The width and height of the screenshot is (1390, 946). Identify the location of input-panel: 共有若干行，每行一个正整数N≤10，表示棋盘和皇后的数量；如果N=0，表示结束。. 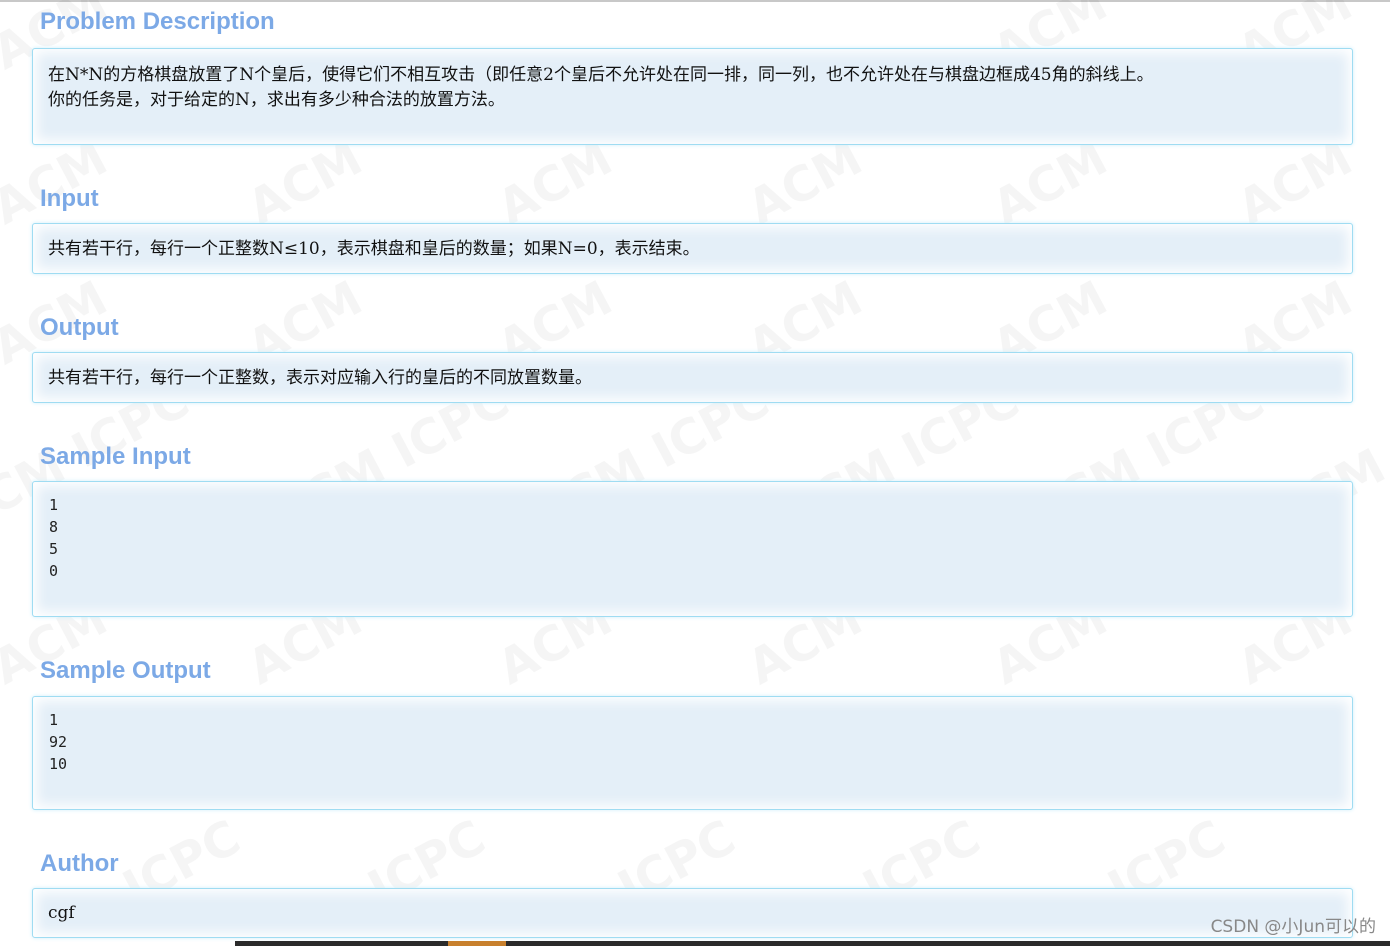
(692, 248).